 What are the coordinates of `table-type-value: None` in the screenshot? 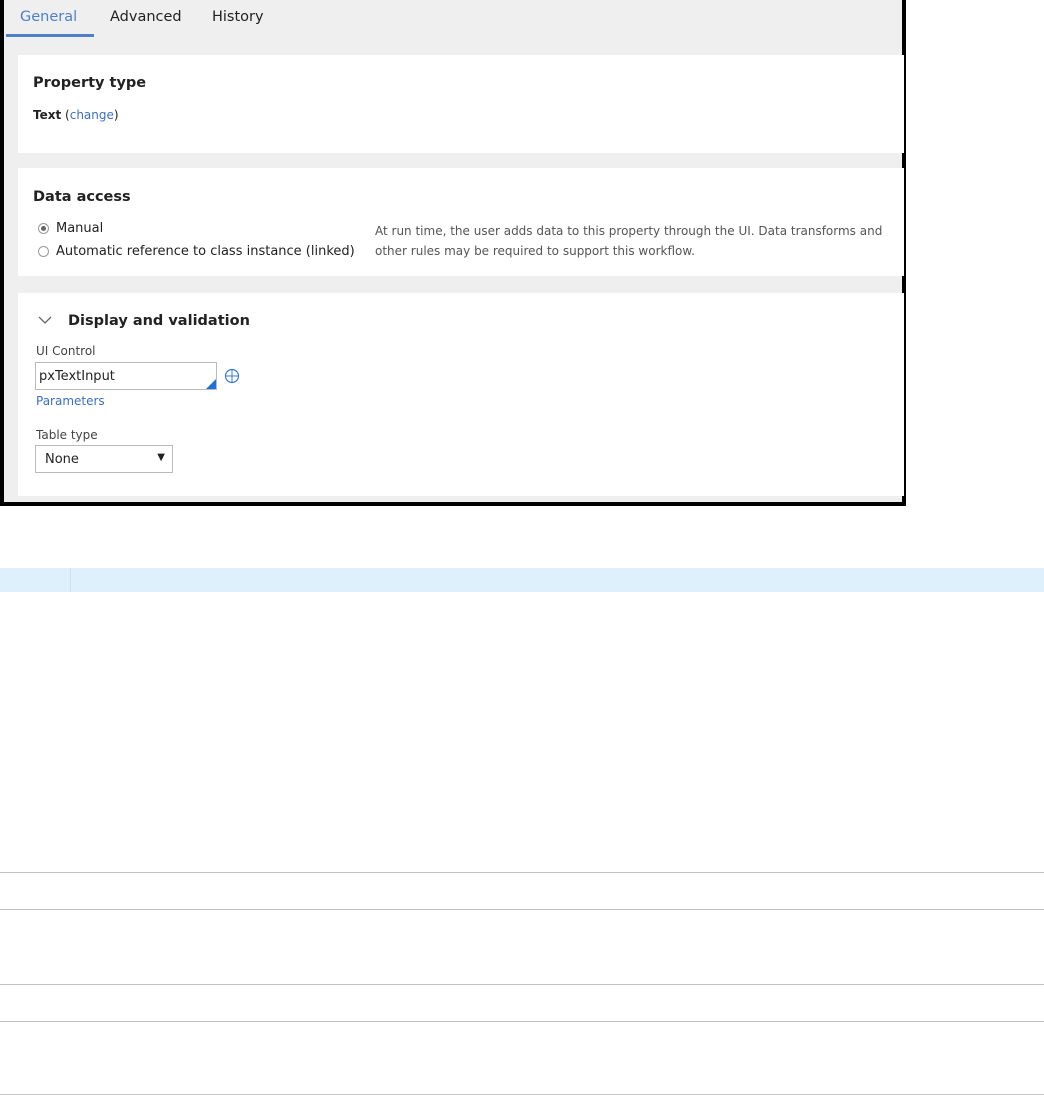 It's located at (62, 459).